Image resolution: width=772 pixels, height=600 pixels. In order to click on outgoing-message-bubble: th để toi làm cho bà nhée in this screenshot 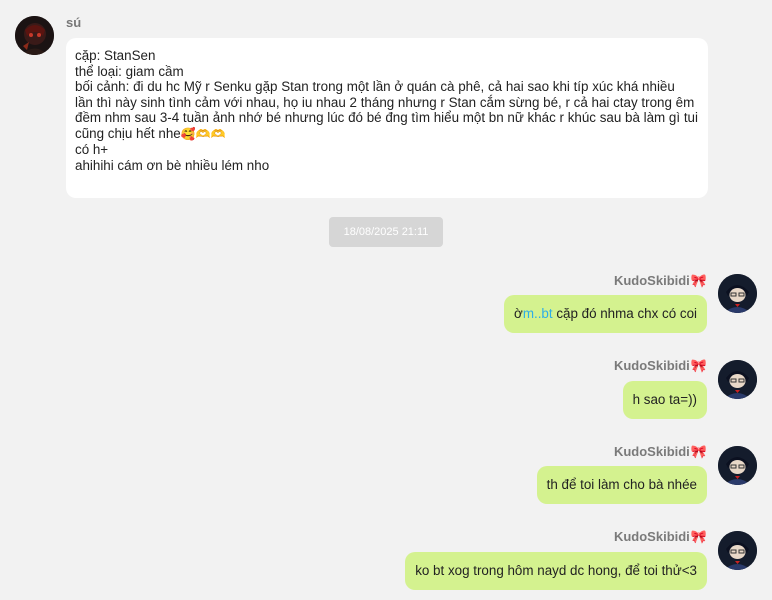, I will do `click(621, 485)`.